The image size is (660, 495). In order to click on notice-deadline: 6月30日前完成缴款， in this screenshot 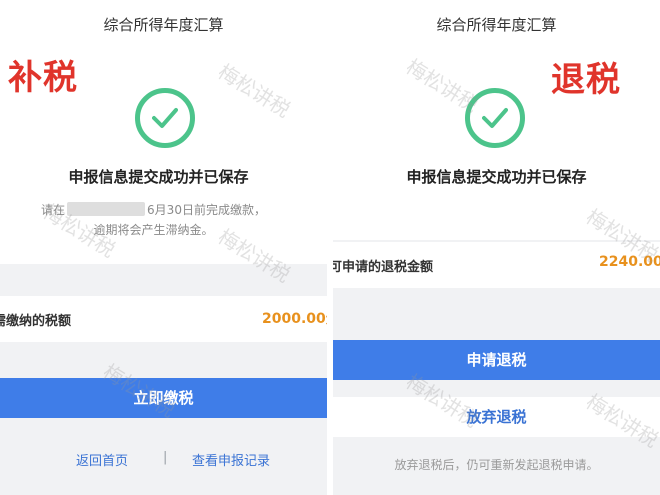, I will do `click(206, 210)`.